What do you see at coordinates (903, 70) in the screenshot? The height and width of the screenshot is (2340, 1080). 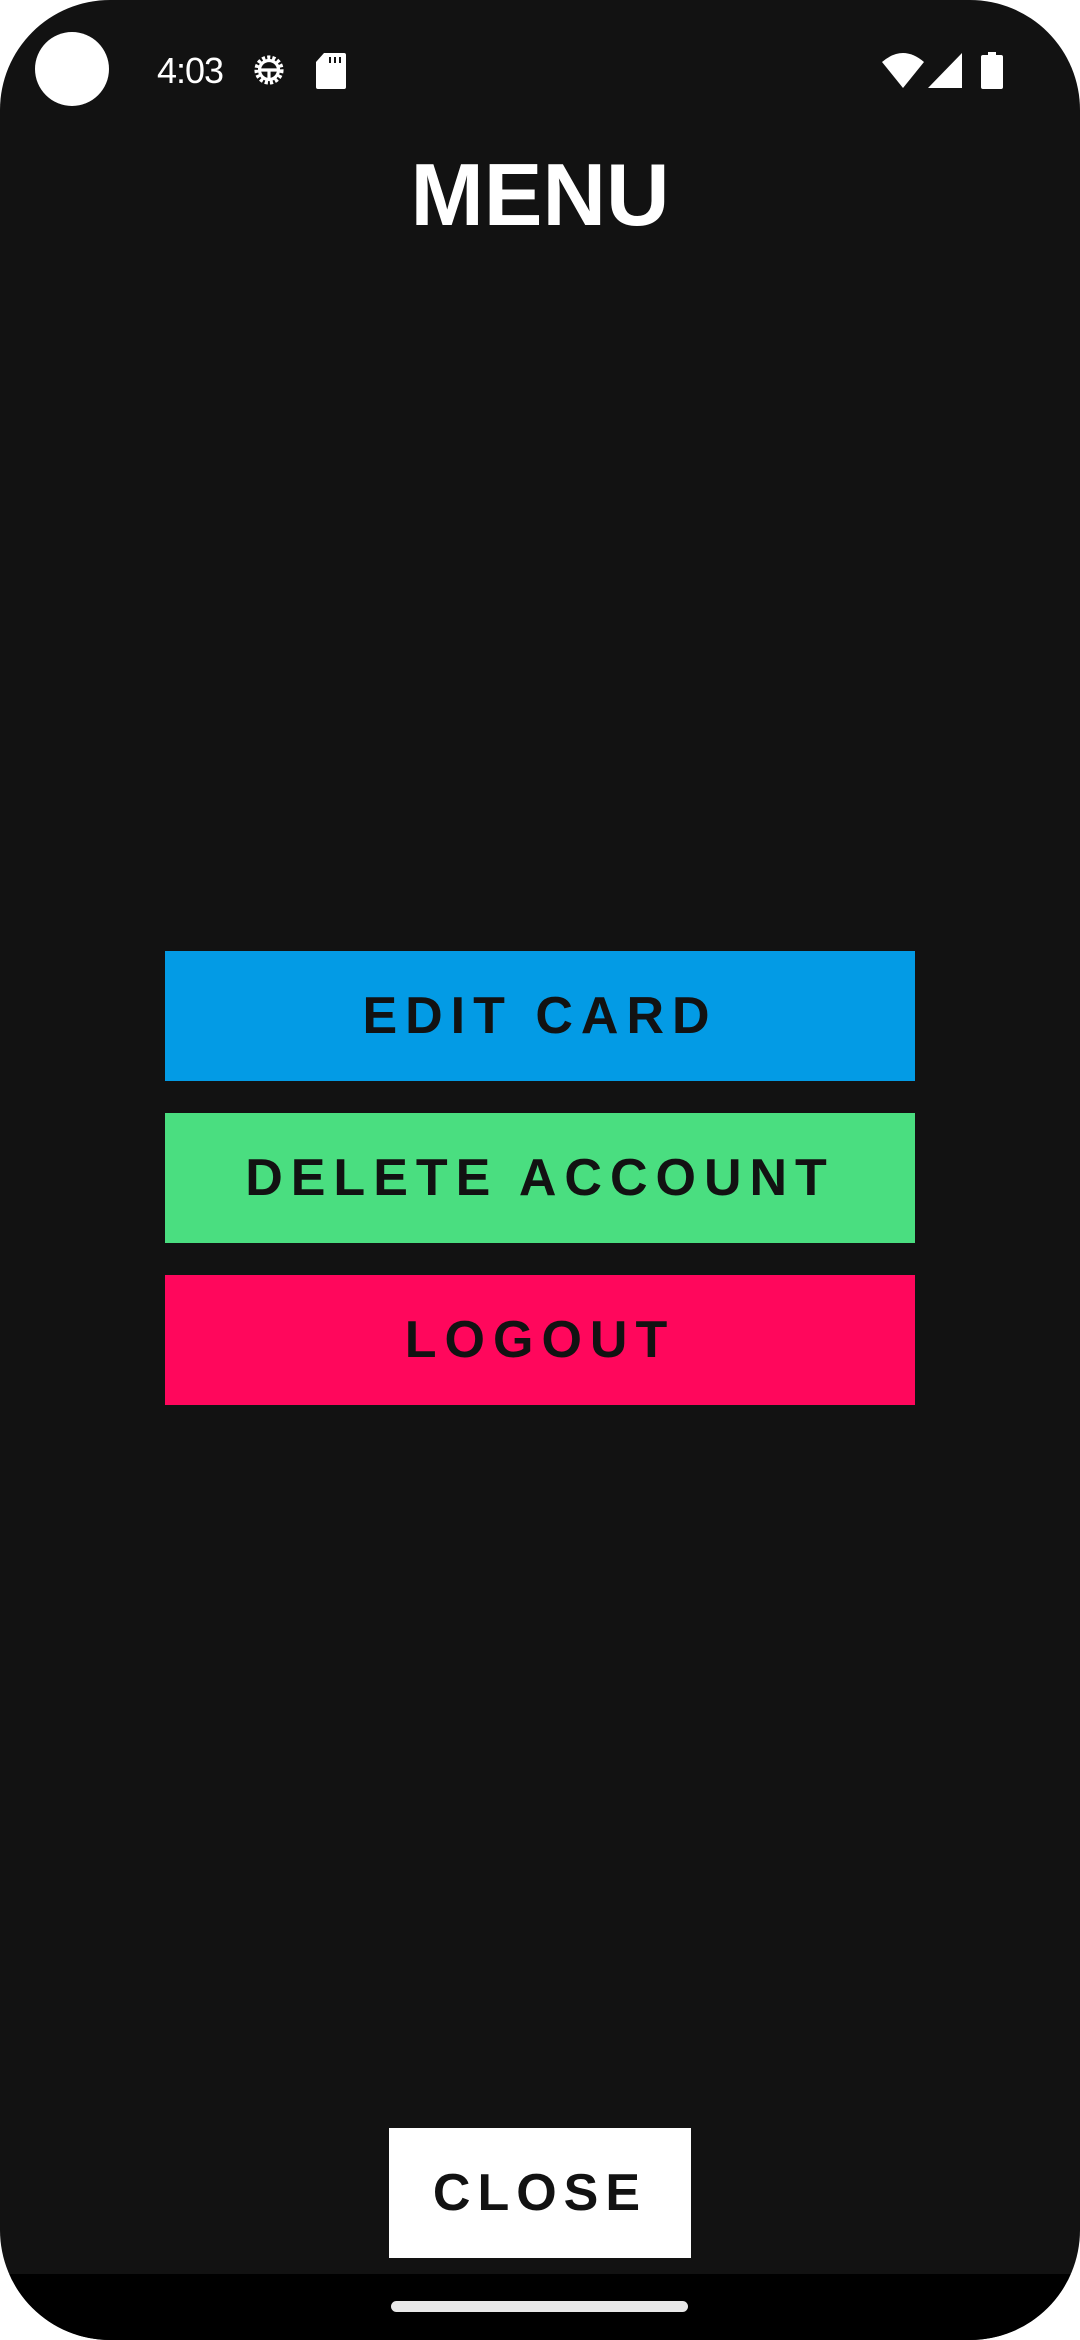 I see `wifi-icon` at bounding box center [903, 70].